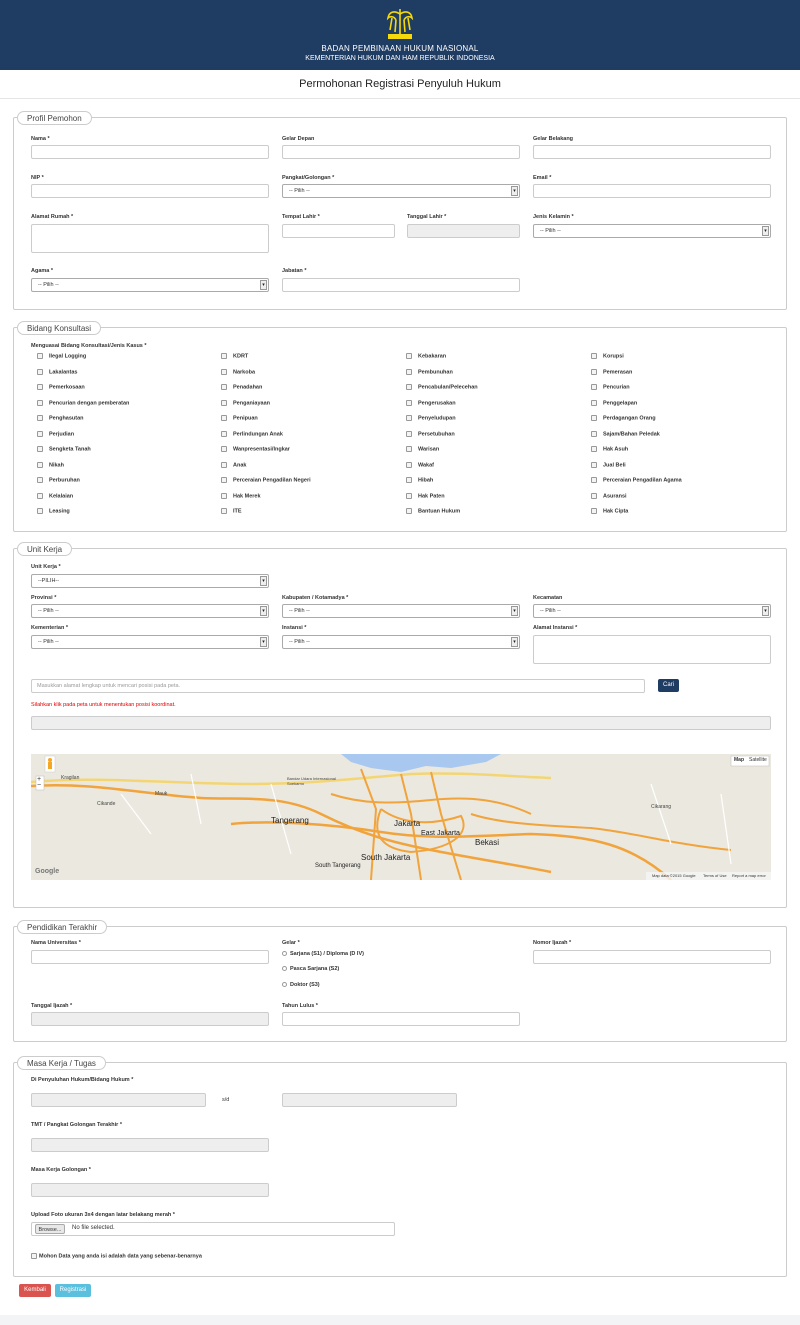 The height and width of the screenshot is (1325, 800). I want to click on bidang-checkbox: Penyeludupan, so click(431, 418).